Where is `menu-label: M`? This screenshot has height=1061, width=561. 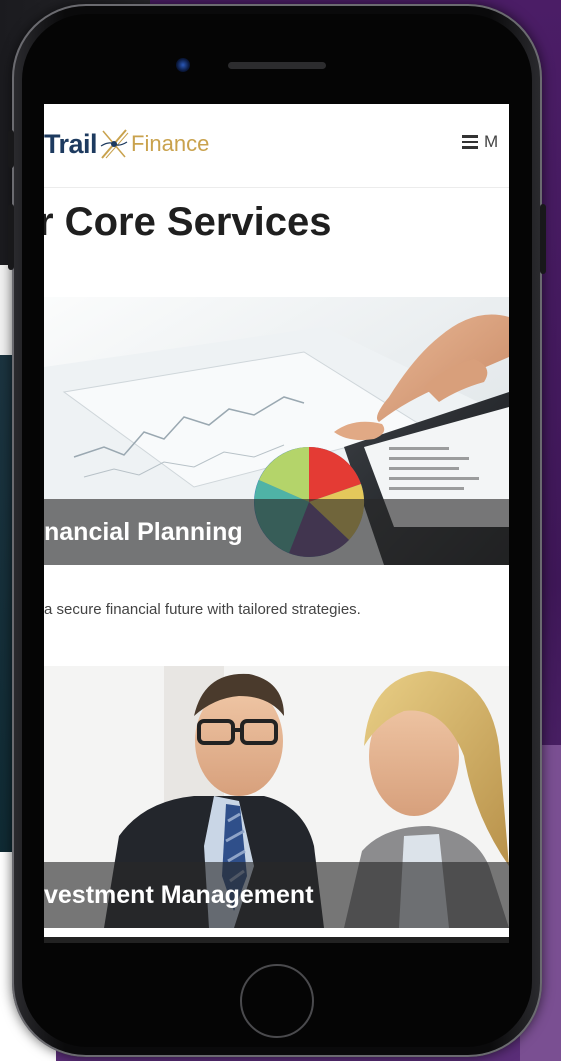
menu-label: M is located at coordinates (491, 141).